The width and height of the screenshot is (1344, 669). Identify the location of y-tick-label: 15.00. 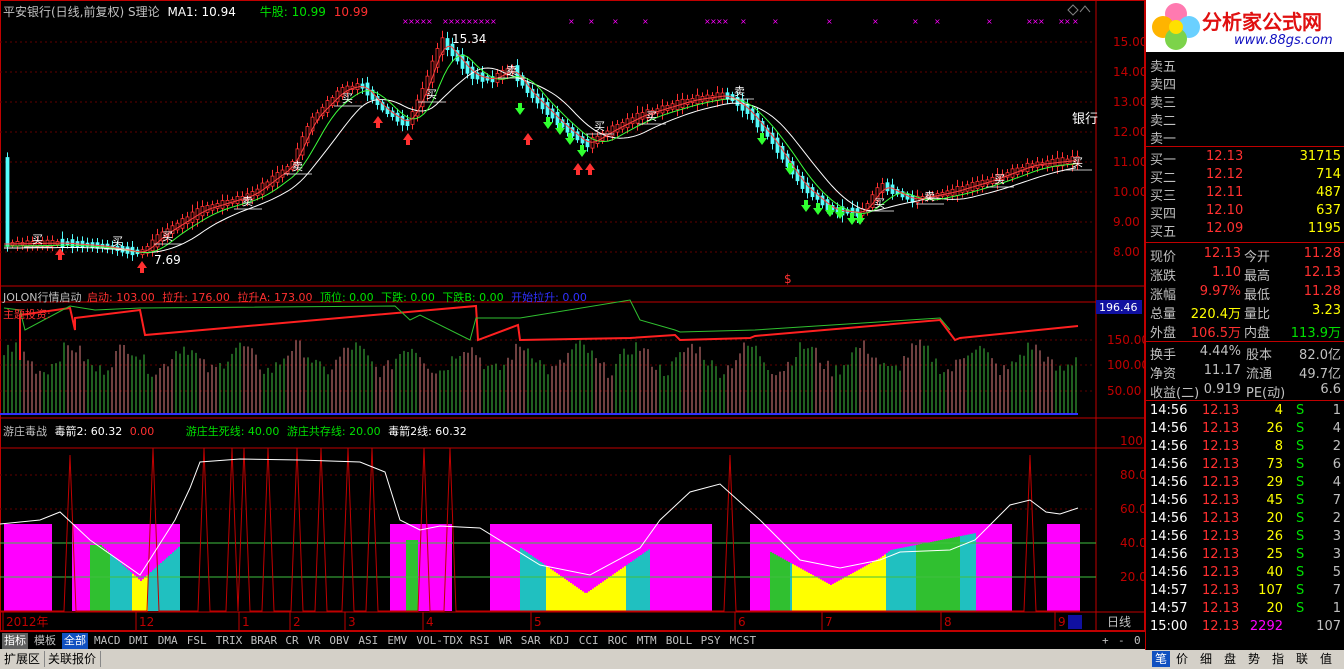
(1129, 42).